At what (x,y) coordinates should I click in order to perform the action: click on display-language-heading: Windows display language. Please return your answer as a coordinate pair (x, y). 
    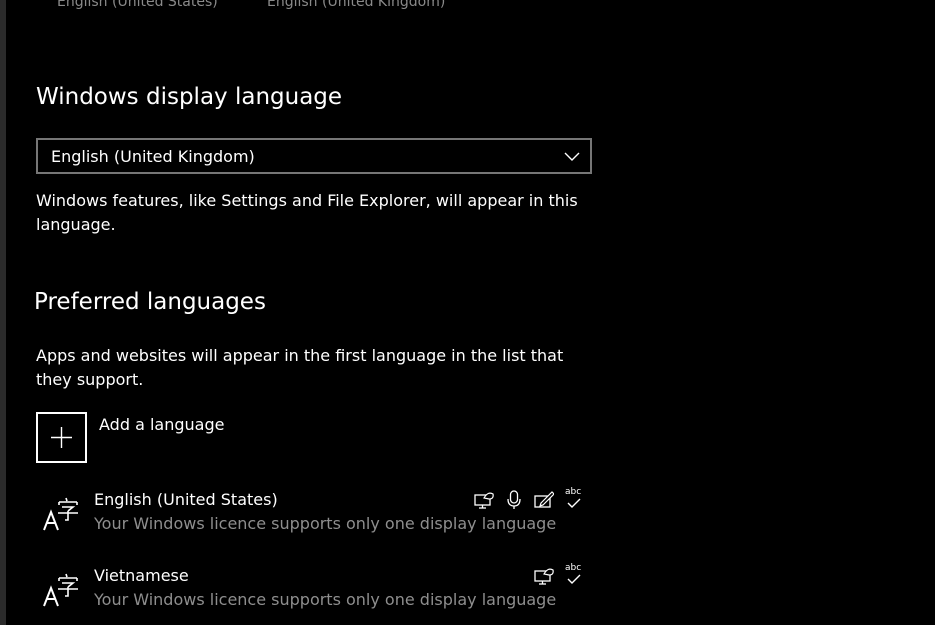
    Looking at the image, I should click on (189, 97).